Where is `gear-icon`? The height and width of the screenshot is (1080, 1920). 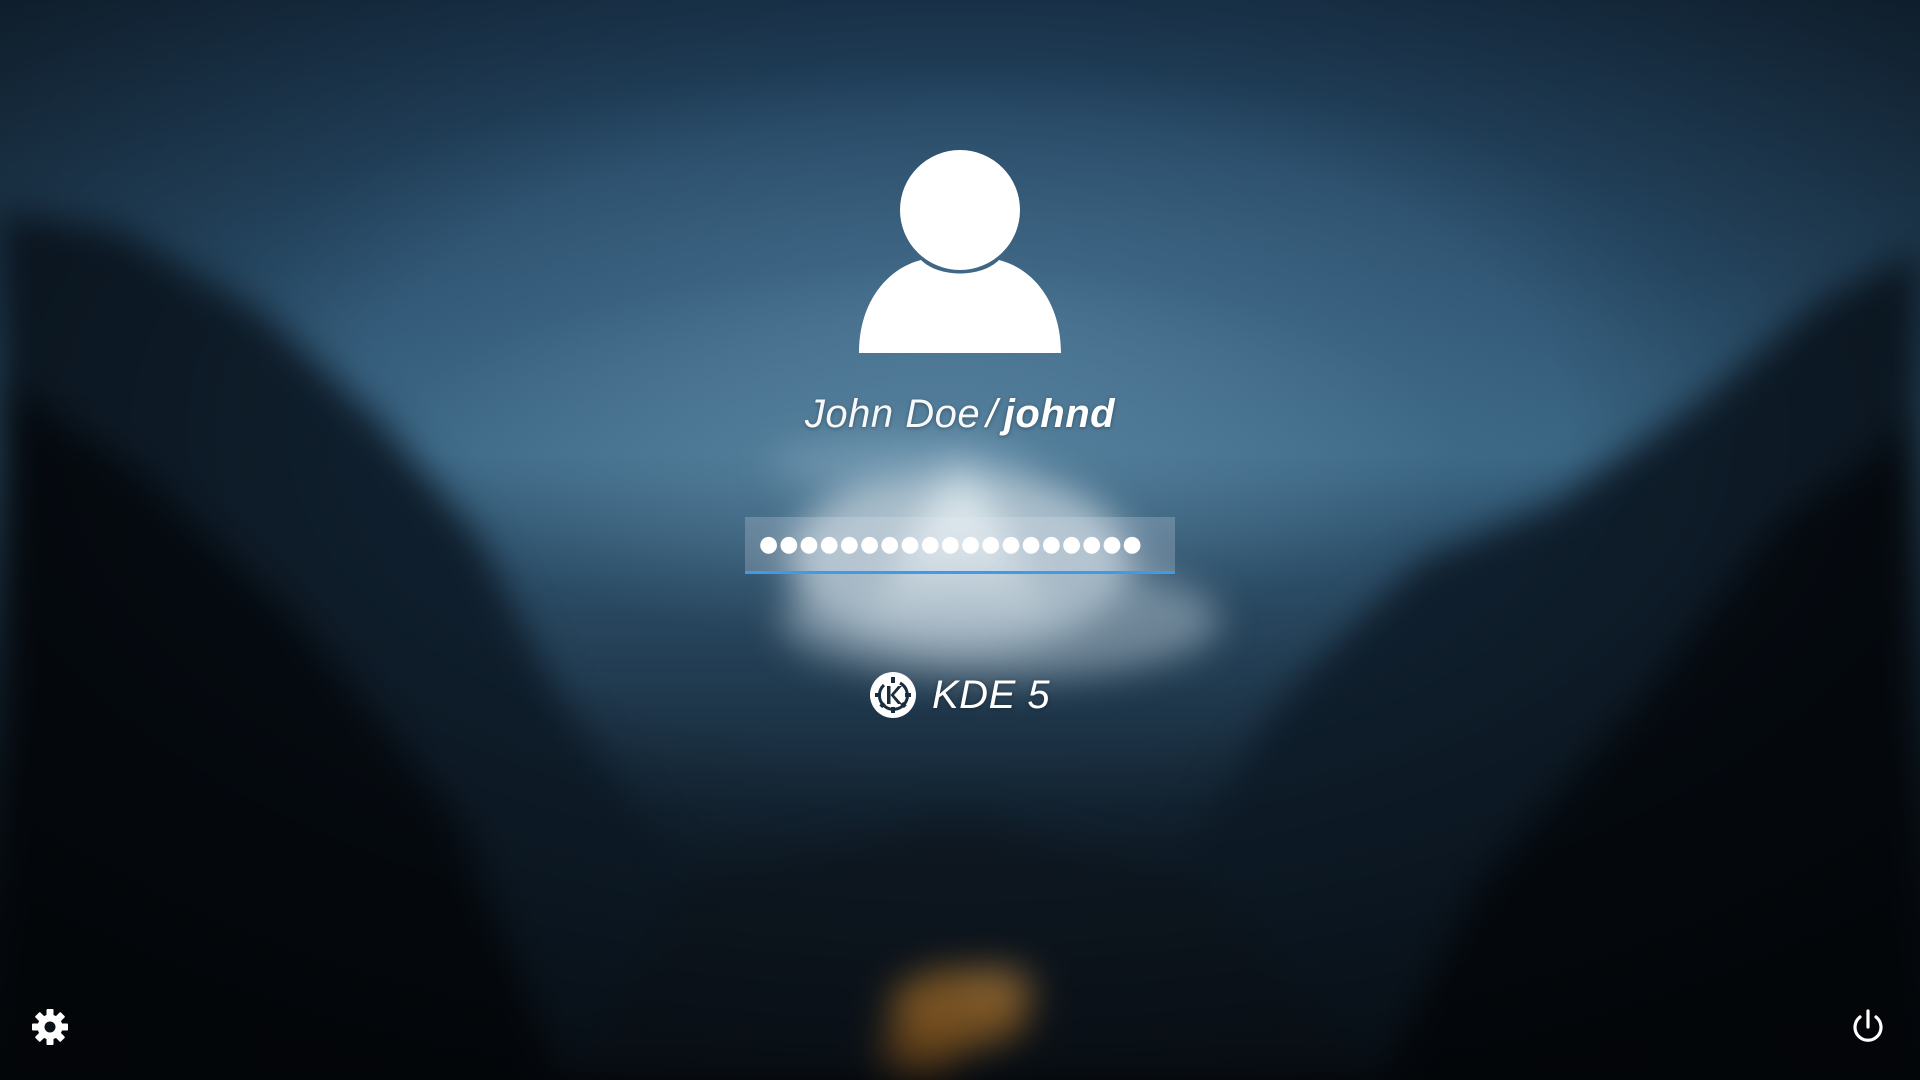 gear-icon is located at coordinates (50, 1027).